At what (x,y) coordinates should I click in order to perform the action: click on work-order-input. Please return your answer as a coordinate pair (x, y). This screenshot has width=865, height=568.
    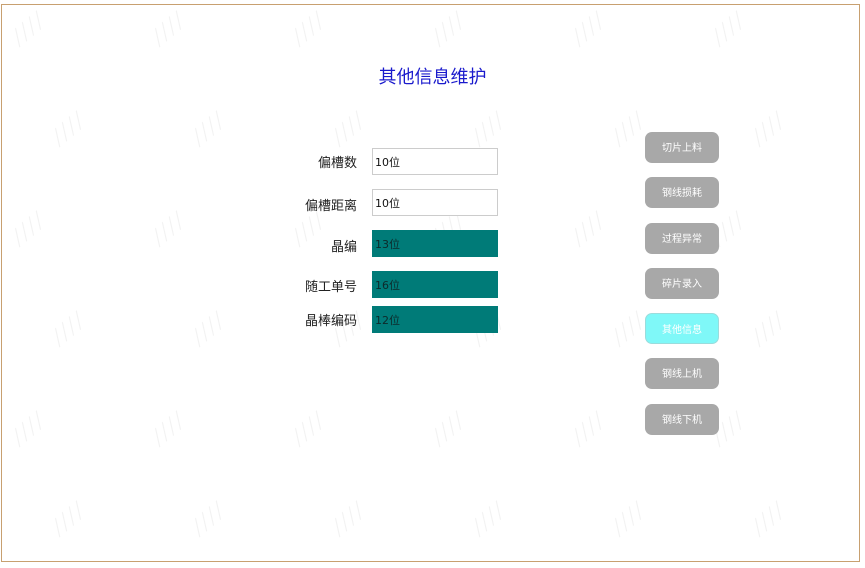
    Looking at the image, I should click on (435, 284).